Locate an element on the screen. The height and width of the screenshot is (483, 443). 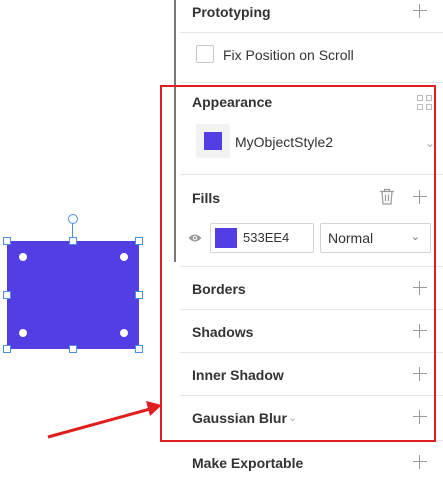
selected-rectangle is located at coordinates (73, 295).